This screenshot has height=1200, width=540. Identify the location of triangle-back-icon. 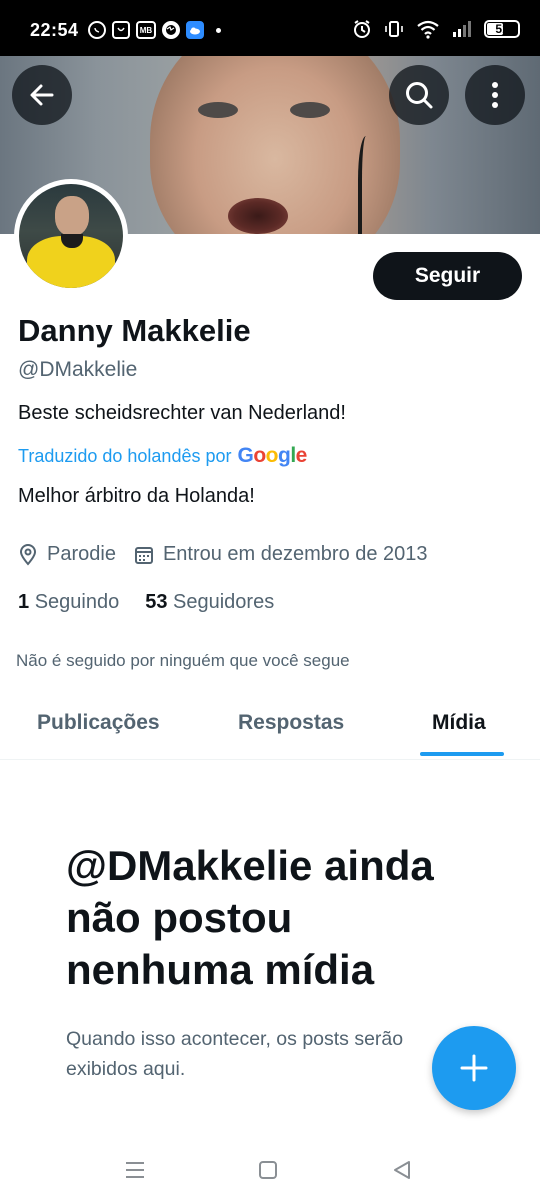
(402, 1170).